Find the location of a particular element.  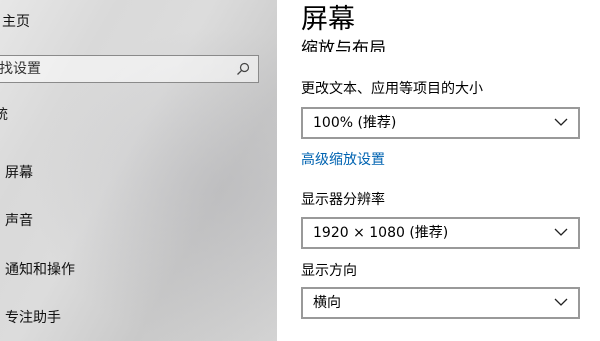

resolution-dropdown-value: 1920 × 1080 (推荐) is located at coordinates (381, 233).